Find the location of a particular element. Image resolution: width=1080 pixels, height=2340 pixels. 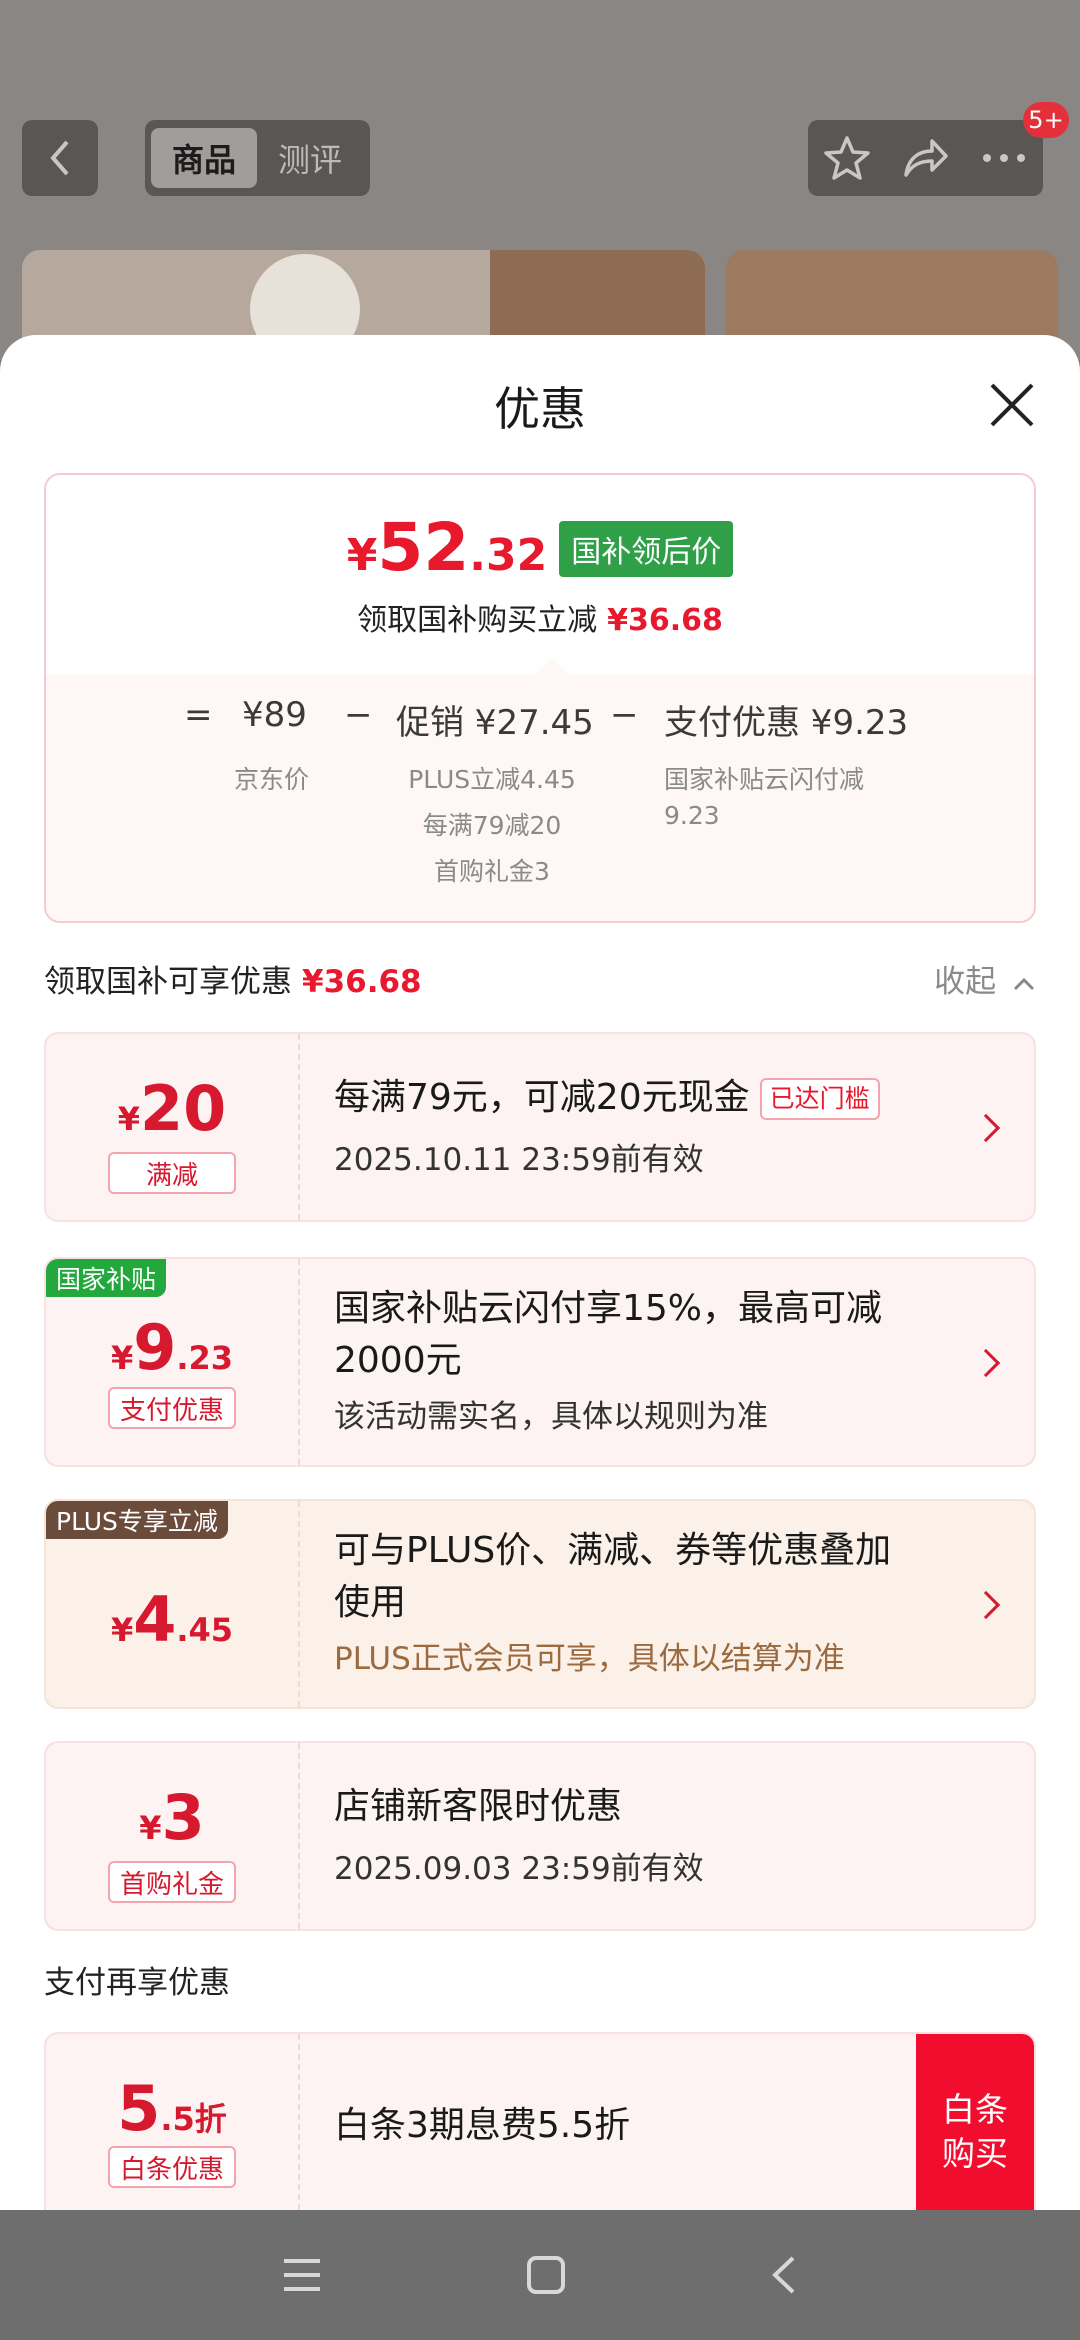

chevron-up-icon is located at coordinates (1024, 984).